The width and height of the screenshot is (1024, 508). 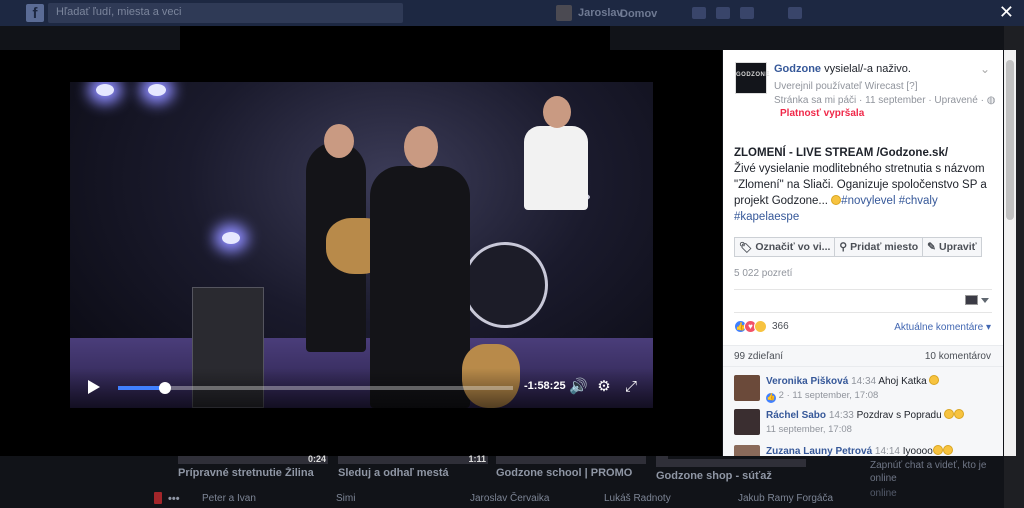 I want to click on edit-button: ✎ Upraviť, so click(x=952, y=247).